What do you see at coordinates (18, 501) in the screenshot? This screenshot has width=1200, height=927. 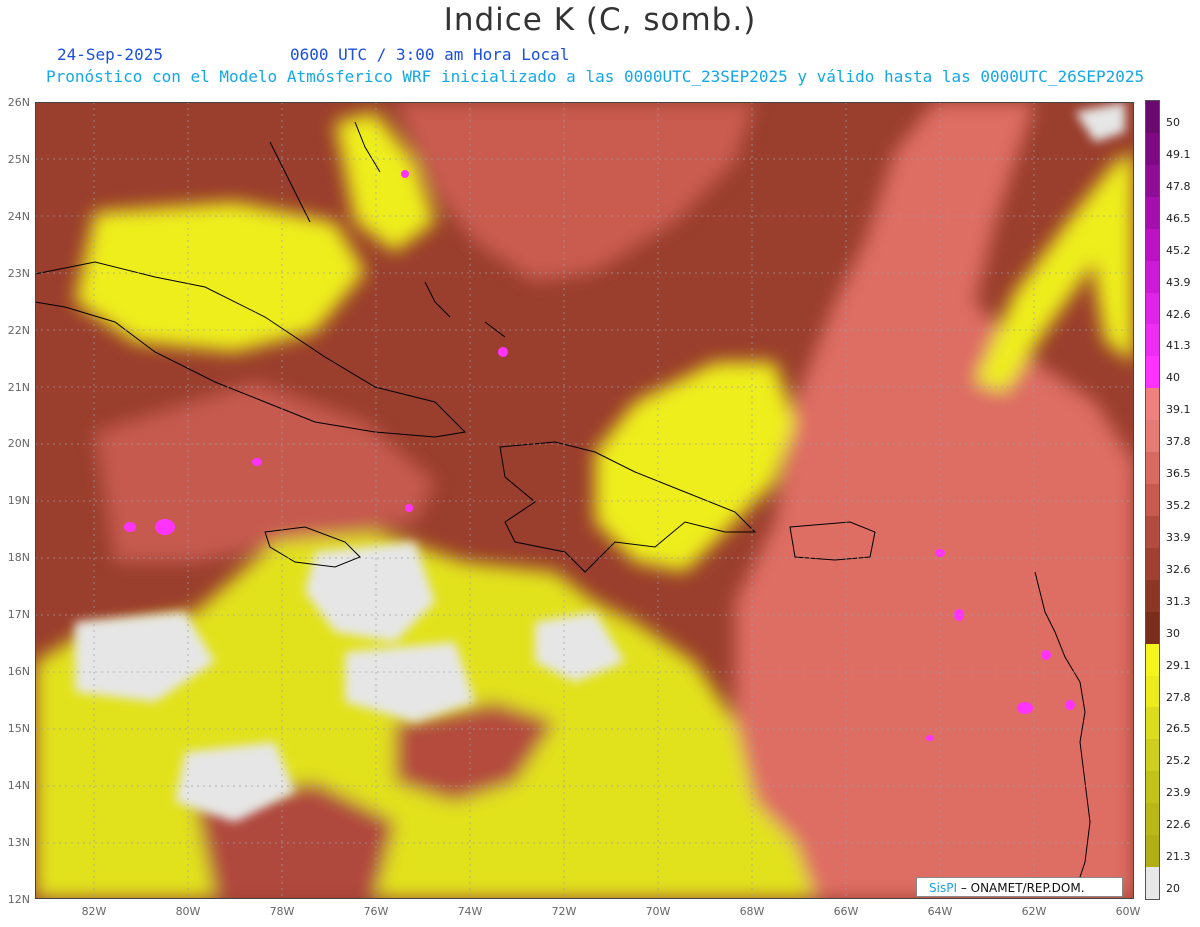 I see `latitude-label: 19N` at bounding box center [18, 501].